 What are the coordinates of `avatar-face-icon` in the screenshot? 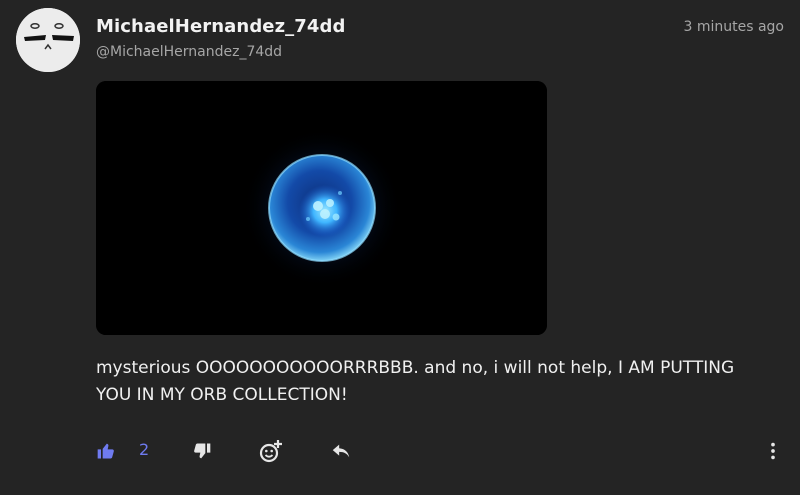 It's located at (48, 40).